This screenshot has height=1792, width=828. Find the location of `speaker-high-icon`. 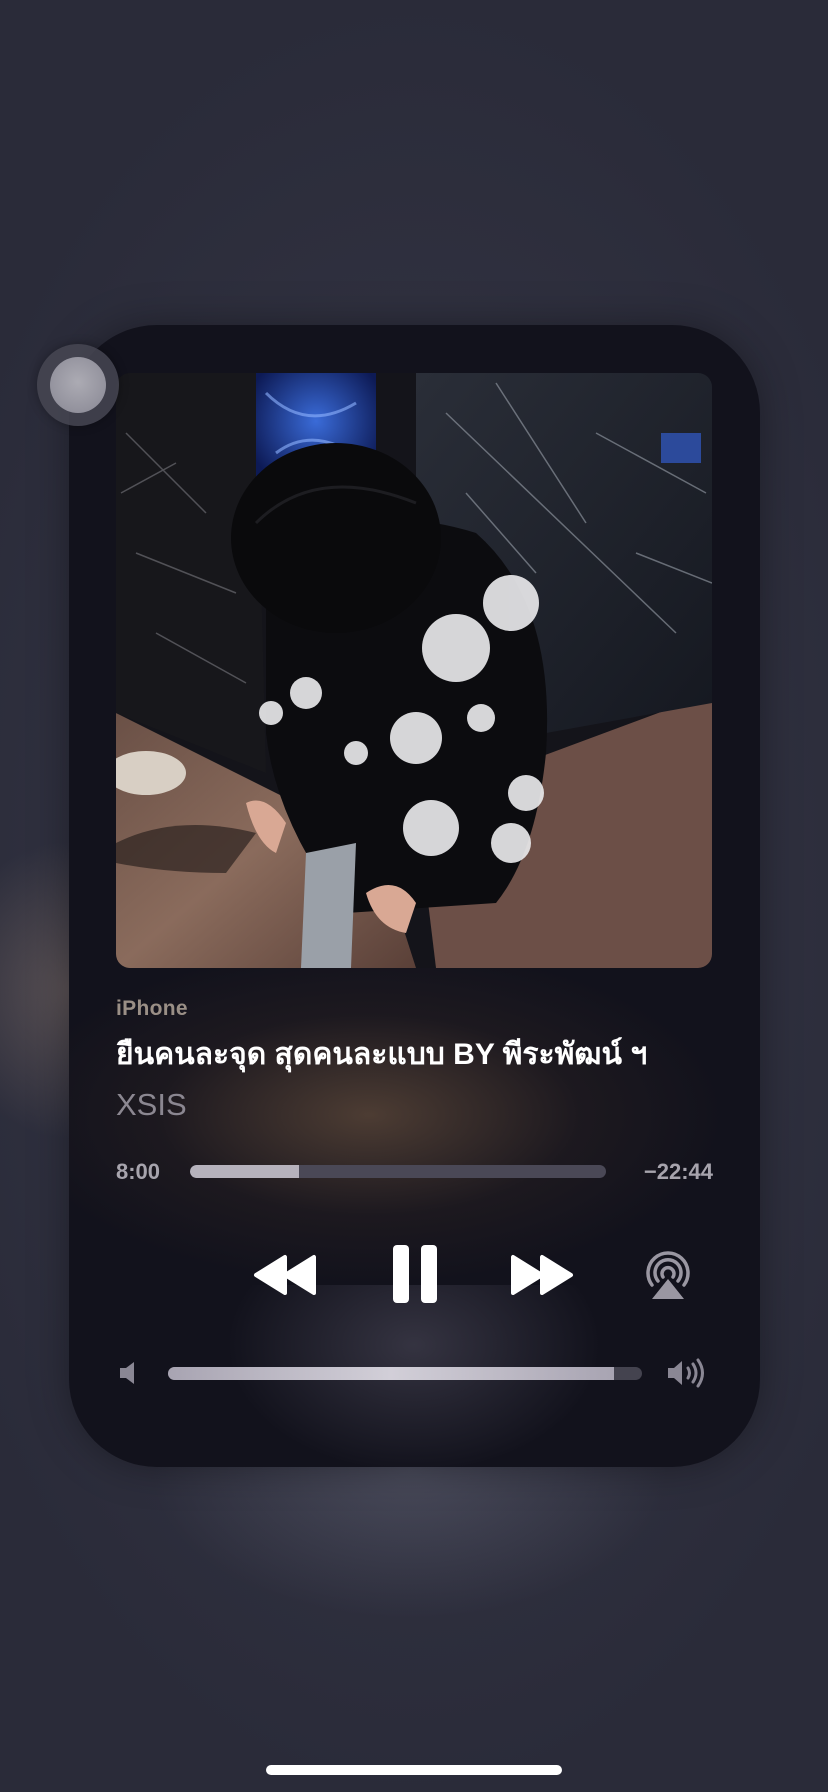

speaker-high-icon is located at coordinates (686, 1373).